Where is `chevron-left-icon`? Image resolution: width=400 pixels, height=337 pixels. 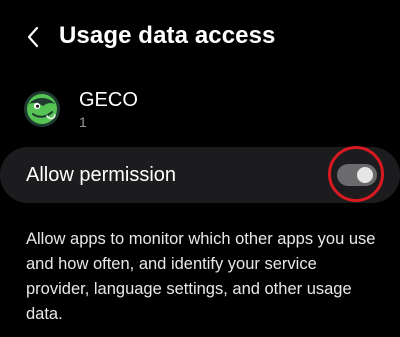
chevron-left-icon is located at coordinates (33, 37).